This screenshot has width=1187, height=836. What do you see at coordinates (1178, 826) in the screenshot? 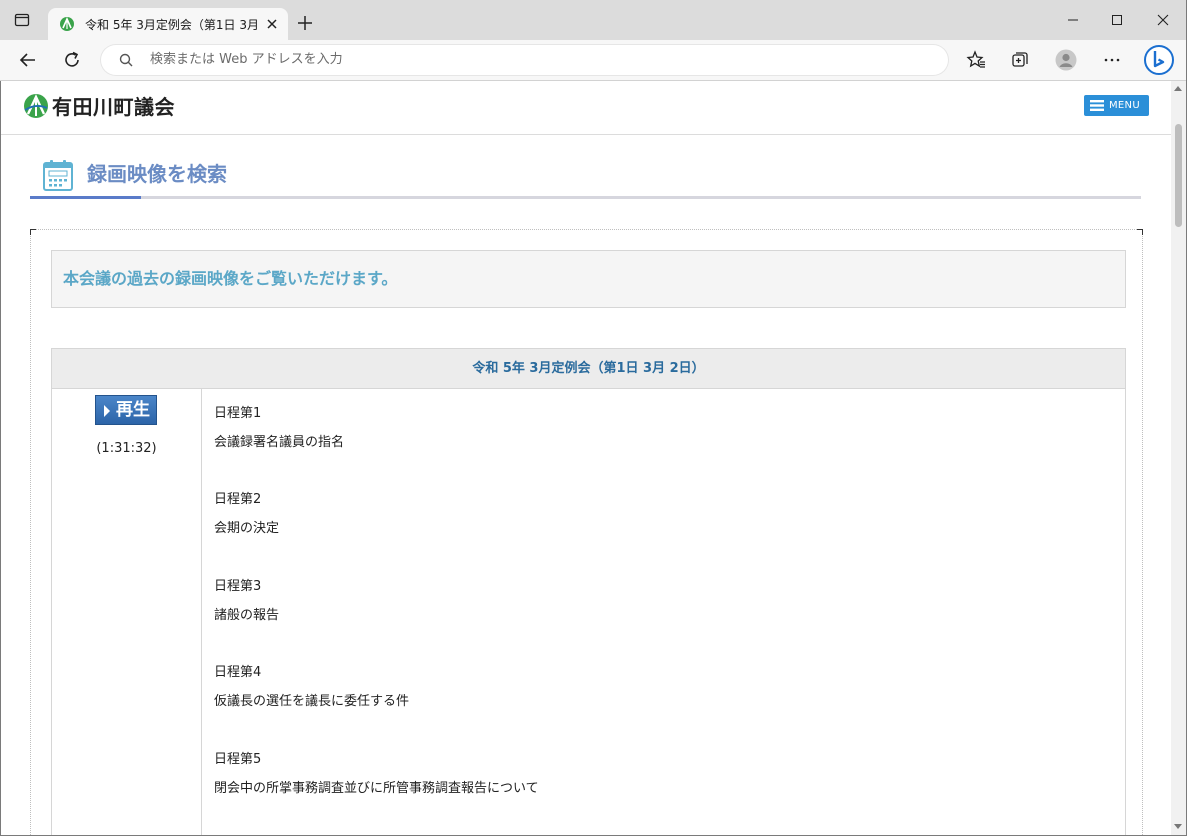
I see `scroll-down-icon` at bounding box center [1178, 826].